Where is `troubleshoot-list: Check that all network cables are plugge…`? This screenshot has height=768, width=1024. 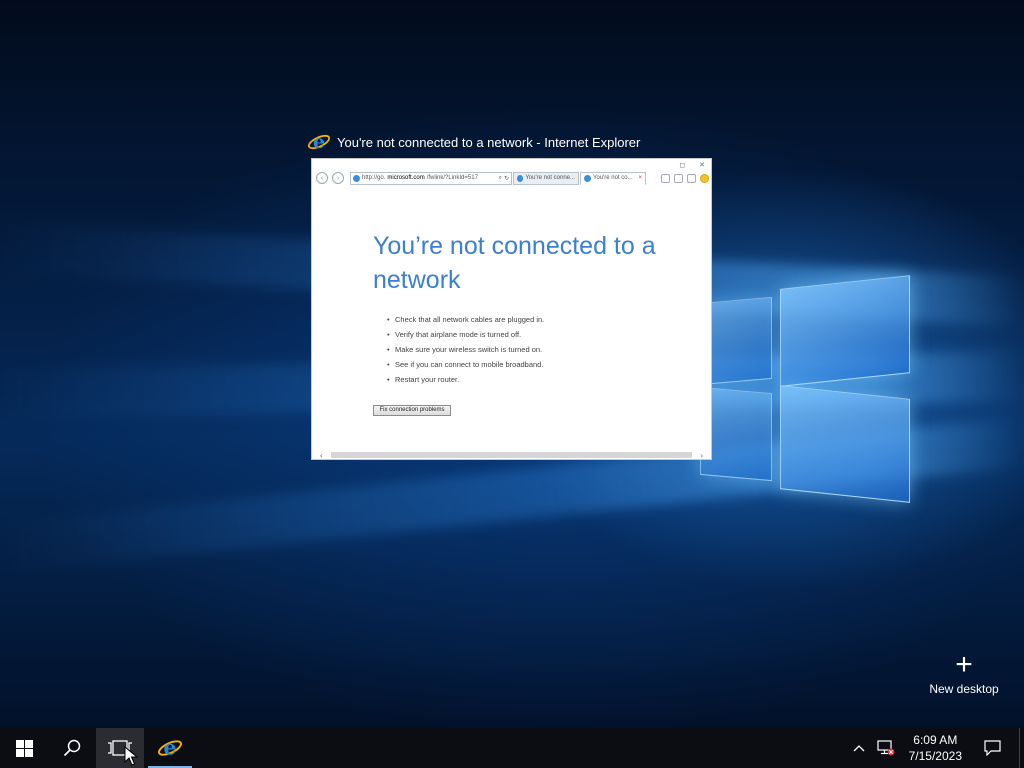 troubleshoot-list: Check that all network cables are plugge… is located at coordinates (465, 349).